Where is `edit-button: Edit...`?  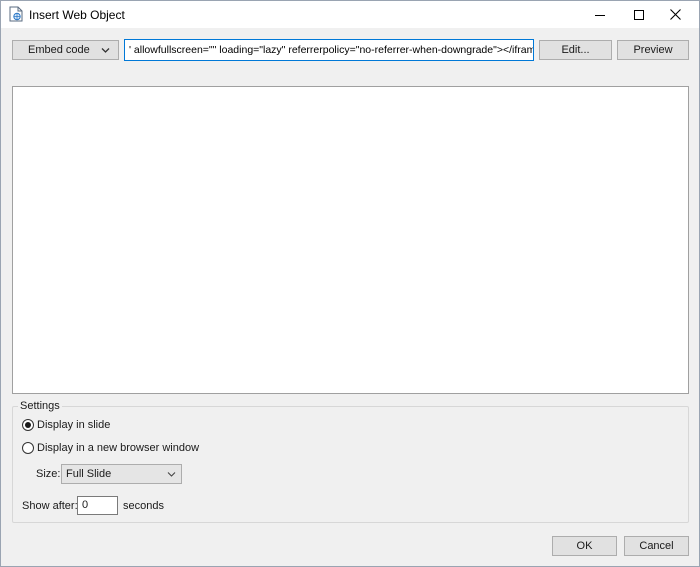 edit-button: Edit... is located at coordinates (575, 50).